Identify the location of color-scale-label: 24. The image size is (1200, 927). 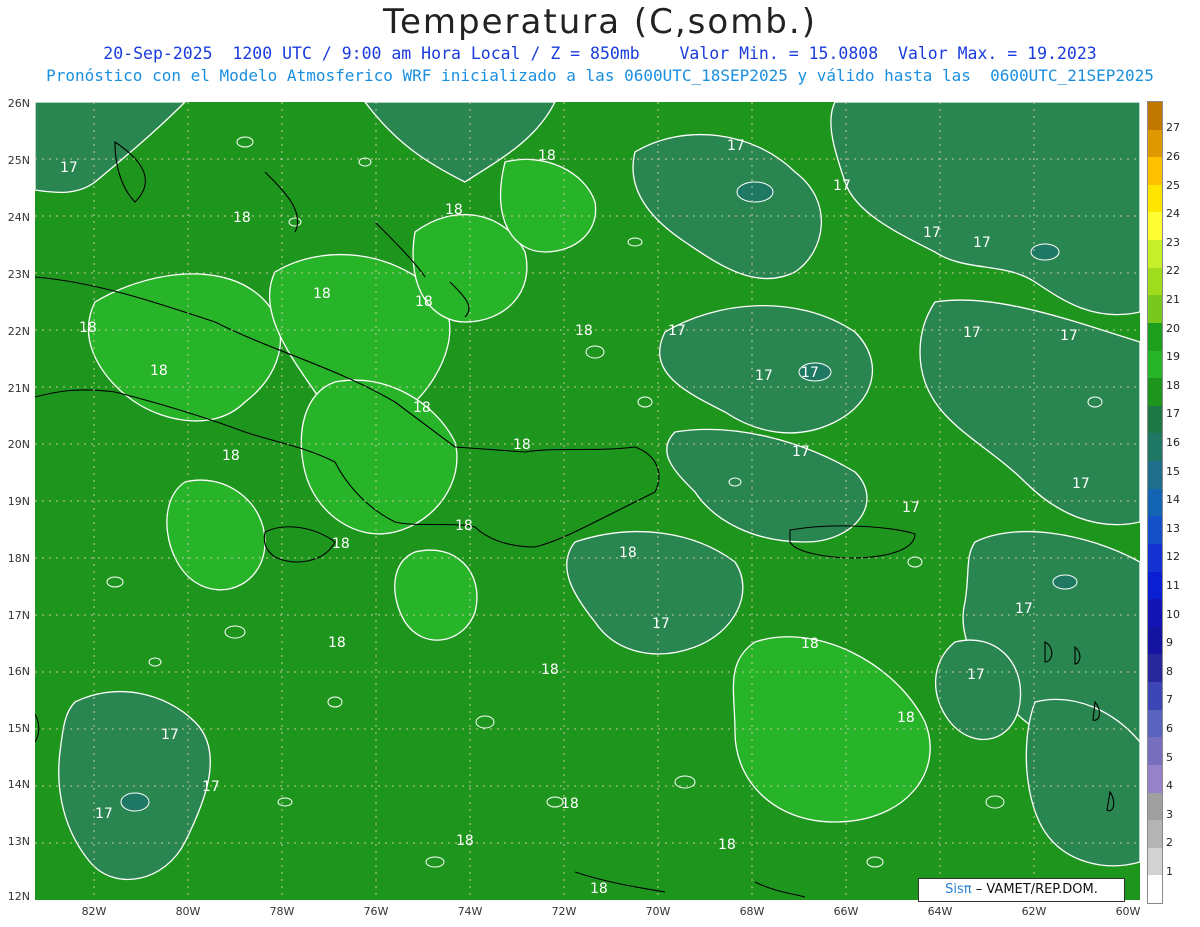
(1173, 214).